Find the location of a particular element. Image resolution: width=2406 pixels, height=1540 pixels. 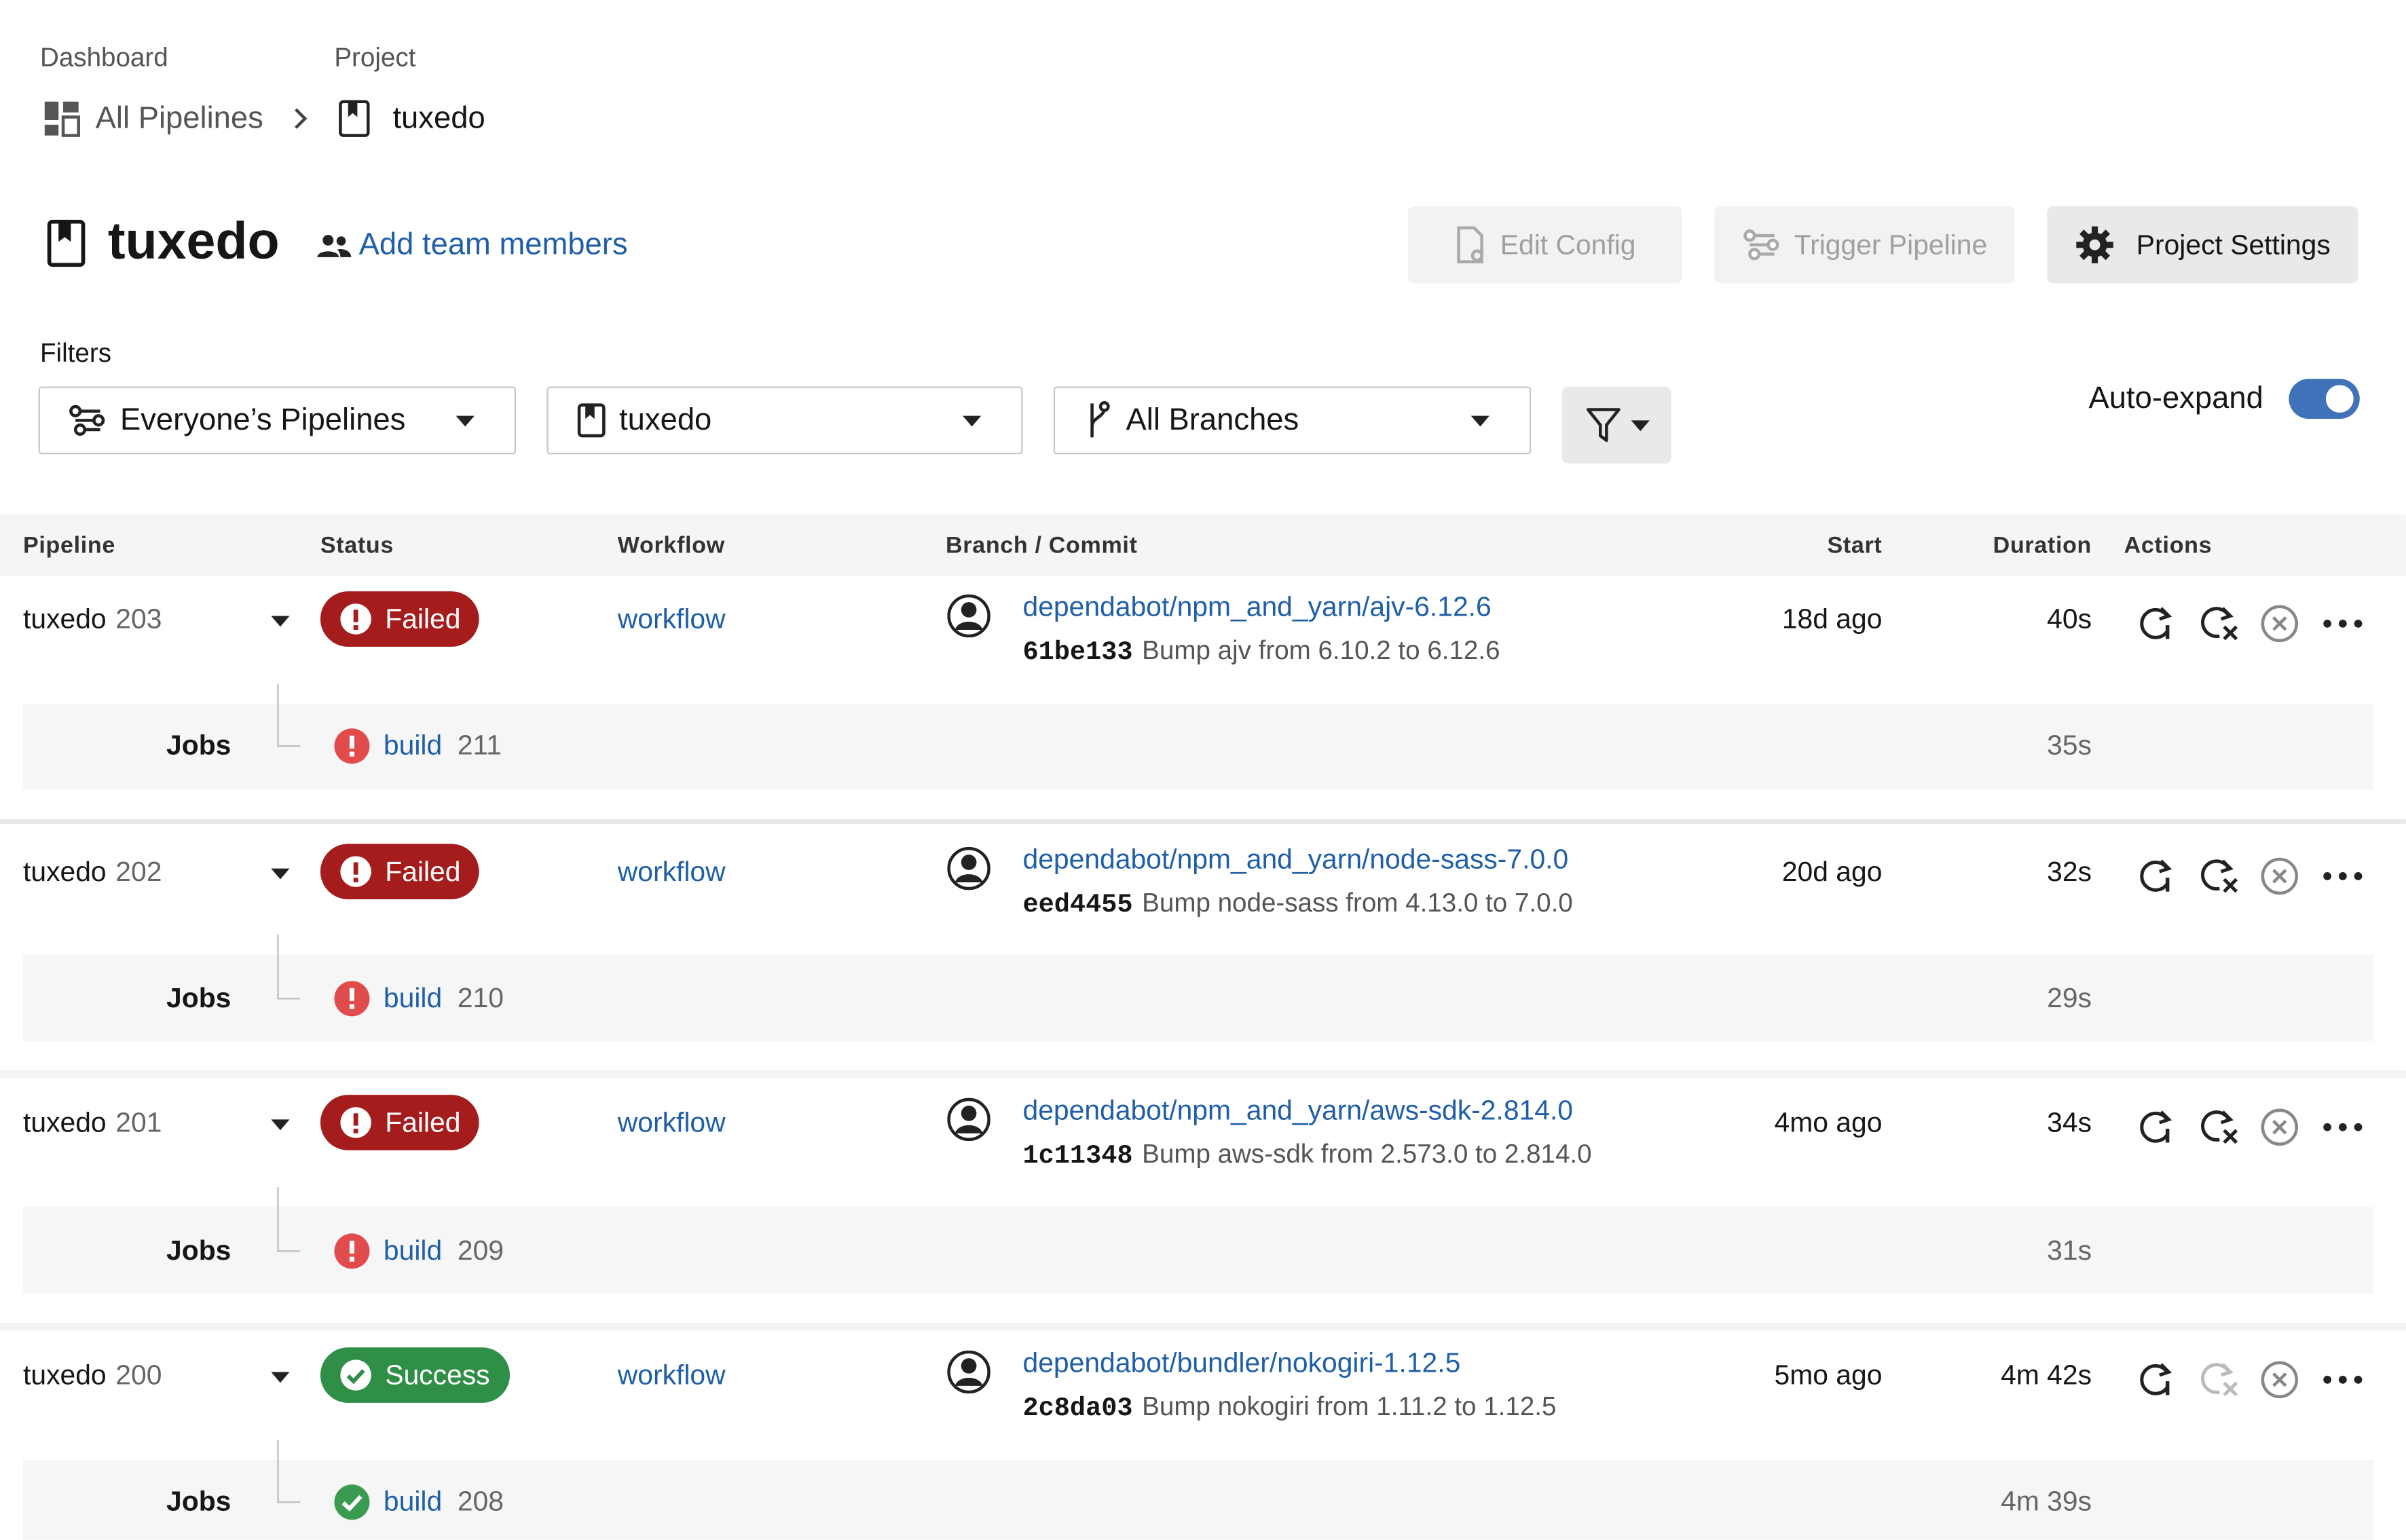

breadcrumb-project-label: Project is located at coordinates (375, 58).